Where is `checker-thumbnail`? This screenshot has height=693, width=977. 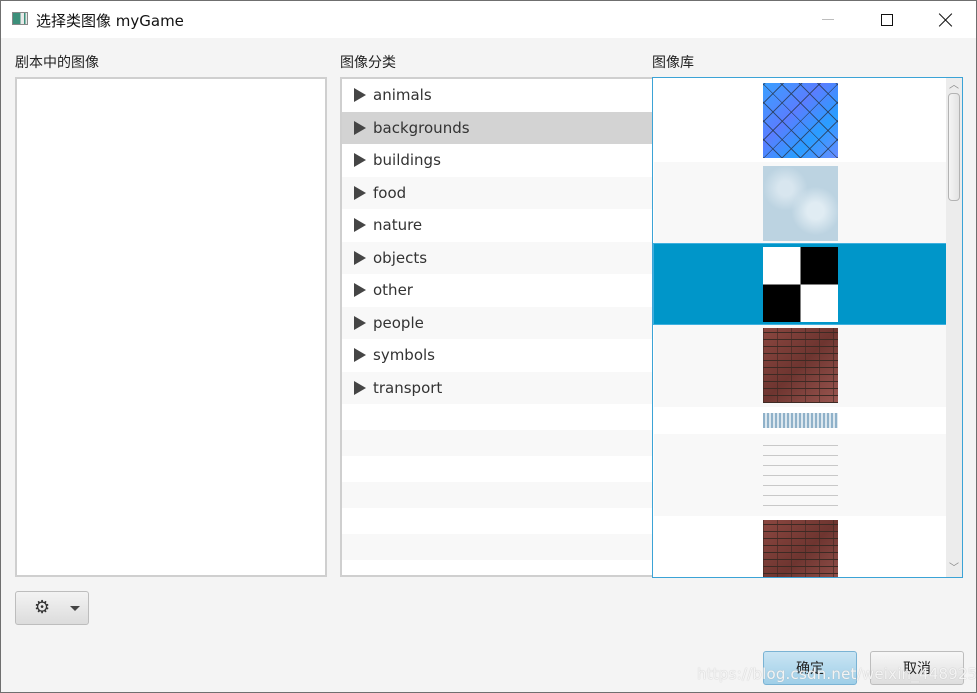
checker-thumbnail is located at coordinates (800, 284).